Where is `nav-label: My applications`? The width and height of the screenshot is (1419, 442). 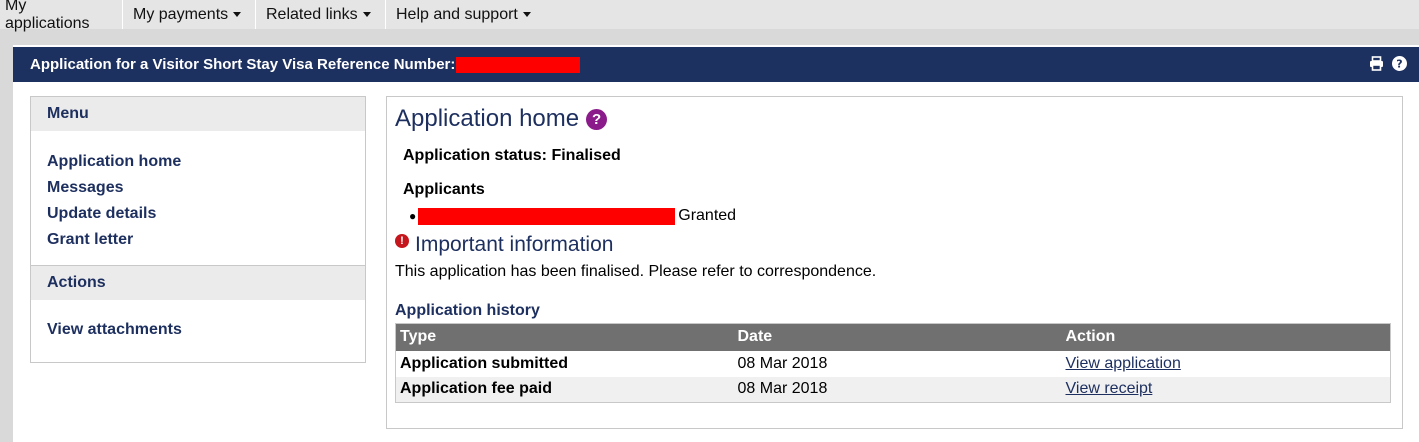 nav-label: My applications is located at coordinates (47, 16).